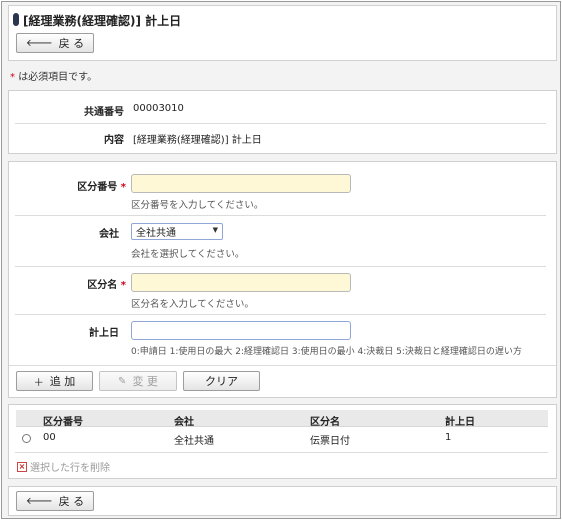 Image resolution: width=562 pixels, height=520 pixels. I want to click on col-division-name: 区分名, so click(325, 422).